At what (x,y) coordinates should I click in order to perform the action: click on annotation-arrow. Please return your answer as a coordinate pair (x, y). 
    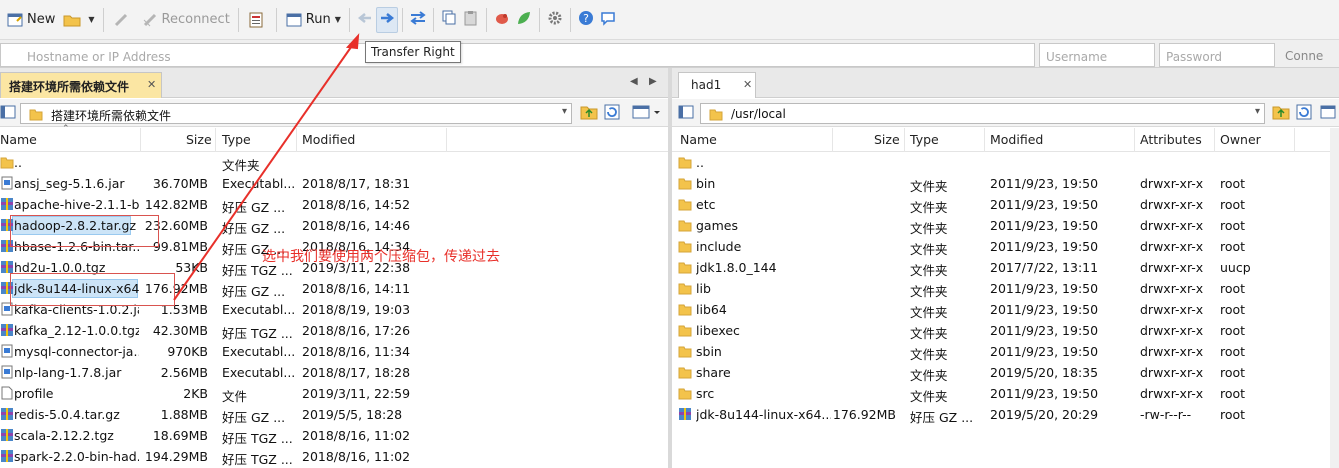
    Looking at the image, I should click on (266, 167).